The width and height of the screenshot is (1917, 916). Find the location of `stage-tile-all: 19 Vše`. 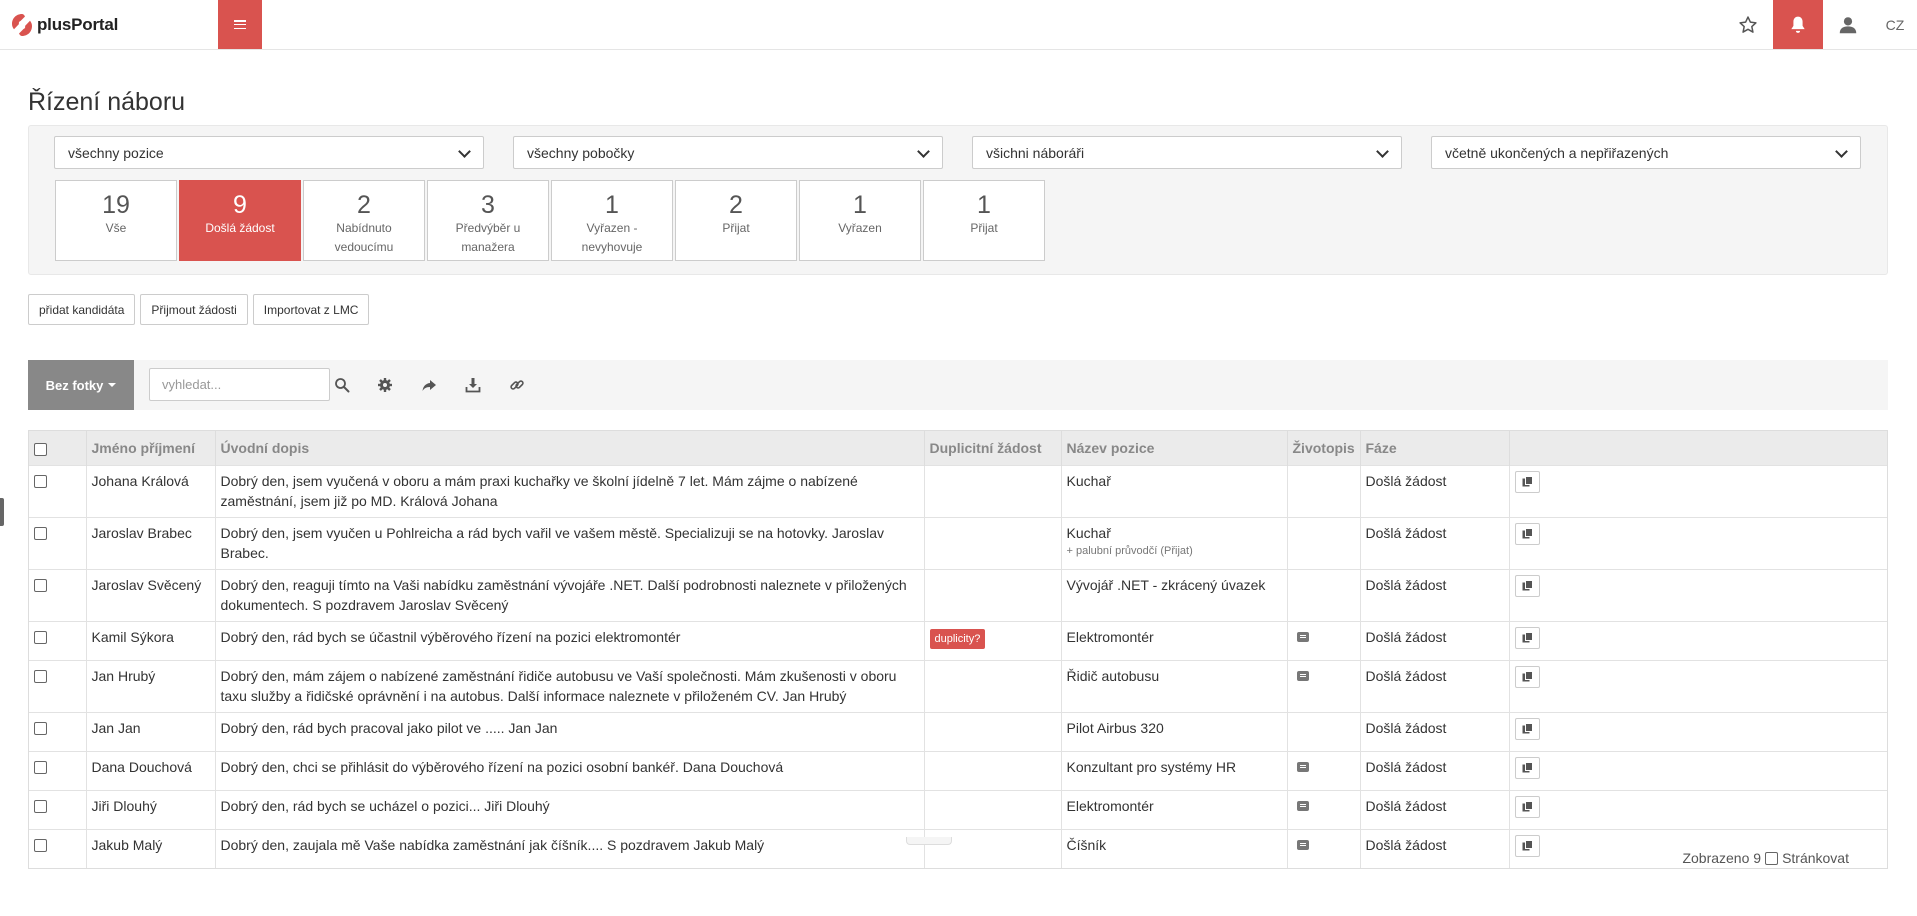

stage-tile-all: 19 Vše is located at coordinates (116, 220).